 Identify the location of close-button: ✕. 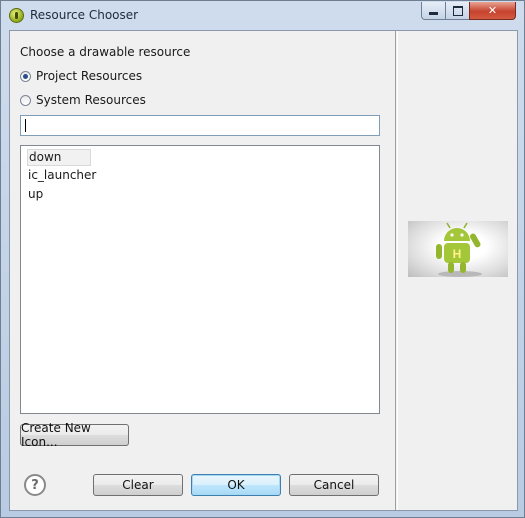
(492, 11).